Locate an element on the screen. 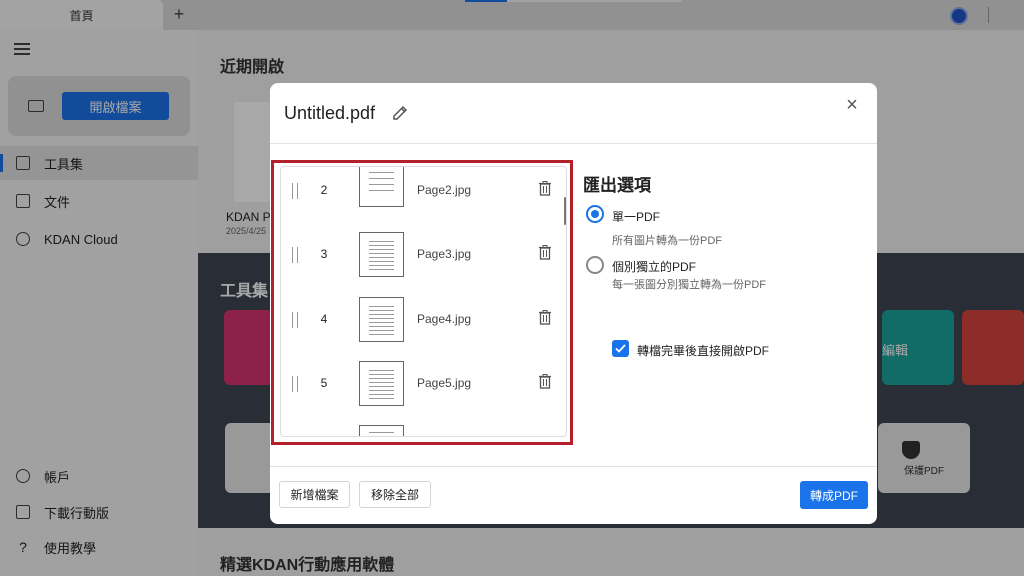 This screenshot has width=1024, height=576. export-options-title: 匯出選項 is located at coordinates (617, 185).